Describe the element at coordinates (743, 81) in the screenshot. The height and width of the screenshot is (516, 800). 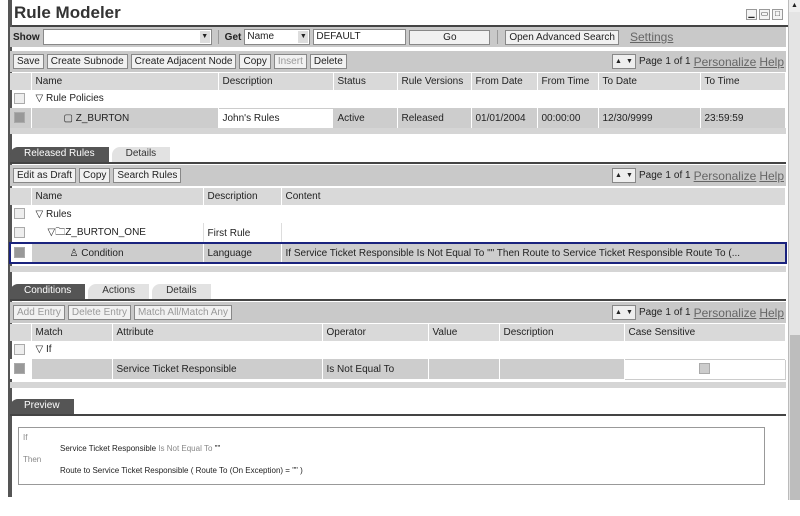
I see `col-to-time: To Time` at that location.